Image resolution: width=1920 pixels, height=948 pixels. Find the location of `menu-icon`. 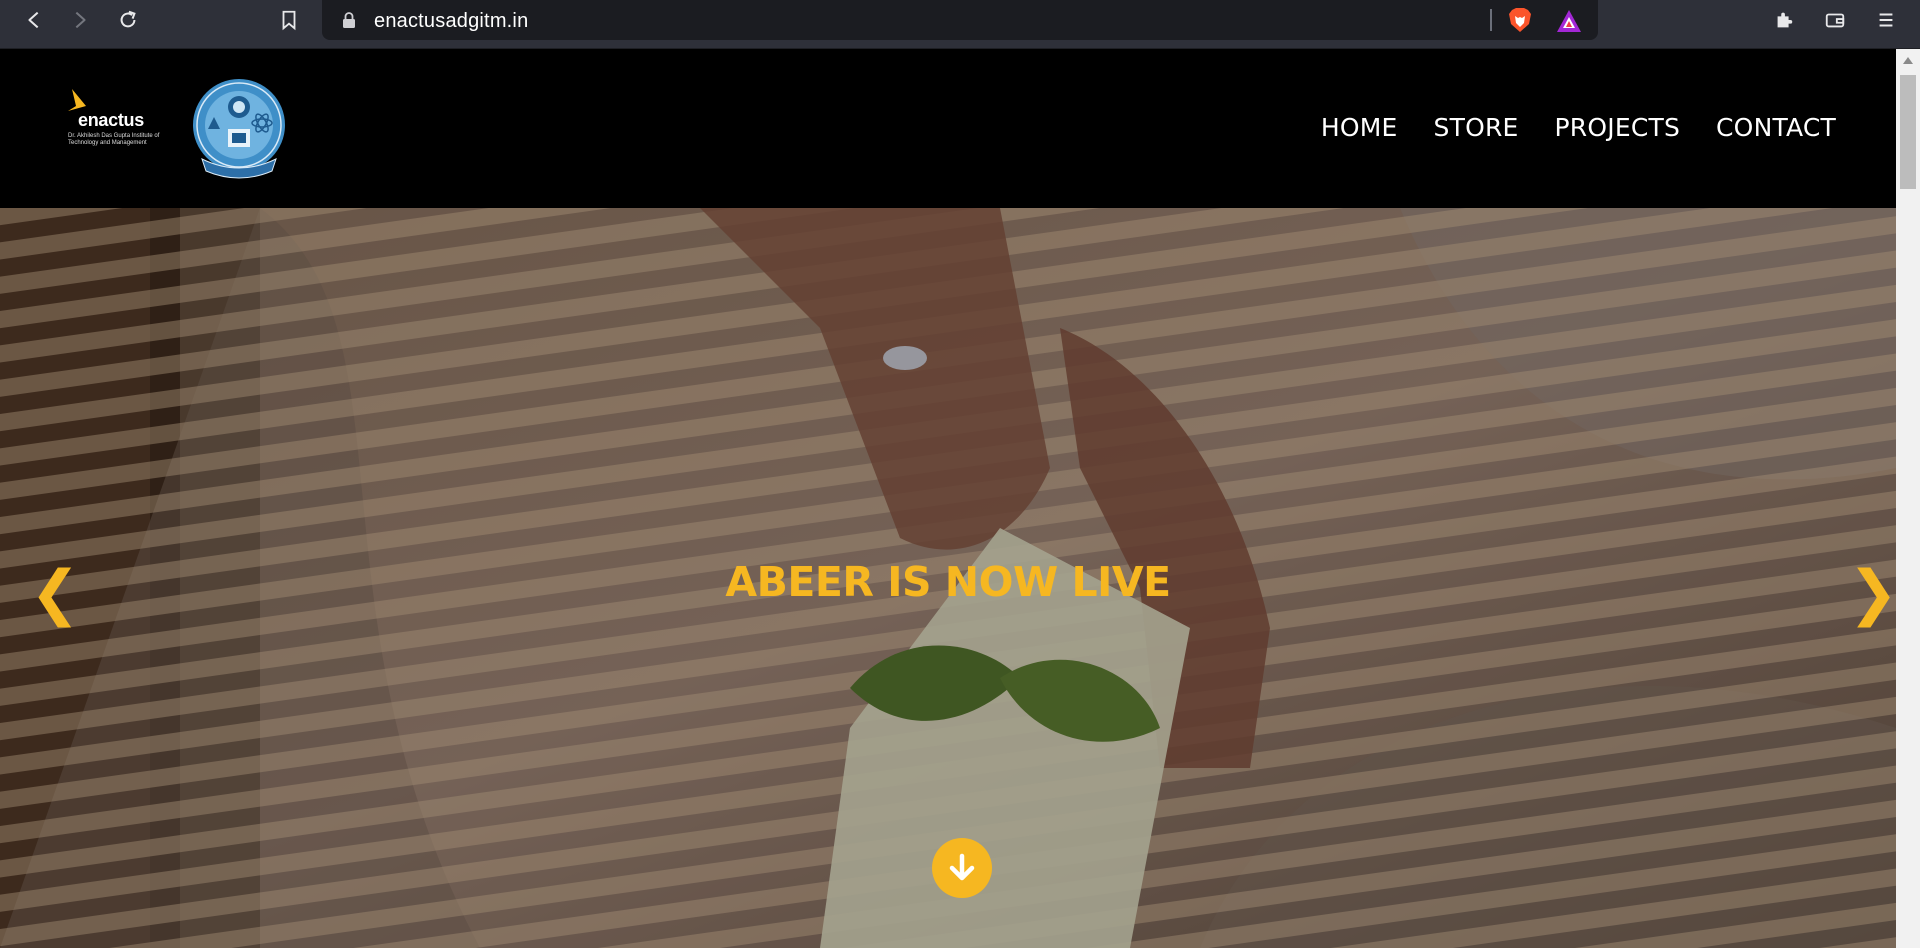

menu-icon is located at coordinates (1886, 20).